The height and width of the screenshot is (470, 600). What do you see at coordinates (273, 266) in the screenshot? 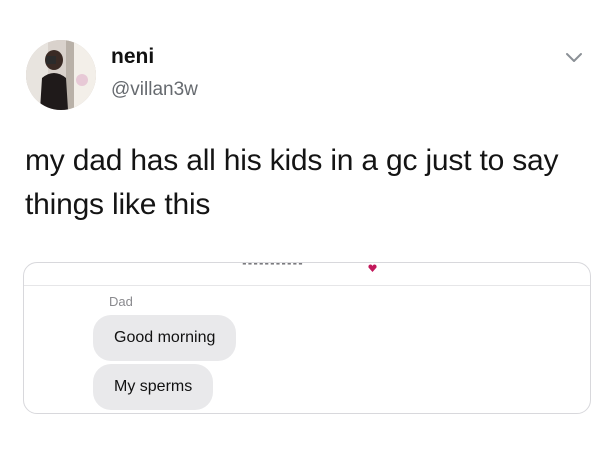
I see `group-chat-title: ▪▪▪▪▪▪▪▪▪▪▪` at bounding box center [273, 266].